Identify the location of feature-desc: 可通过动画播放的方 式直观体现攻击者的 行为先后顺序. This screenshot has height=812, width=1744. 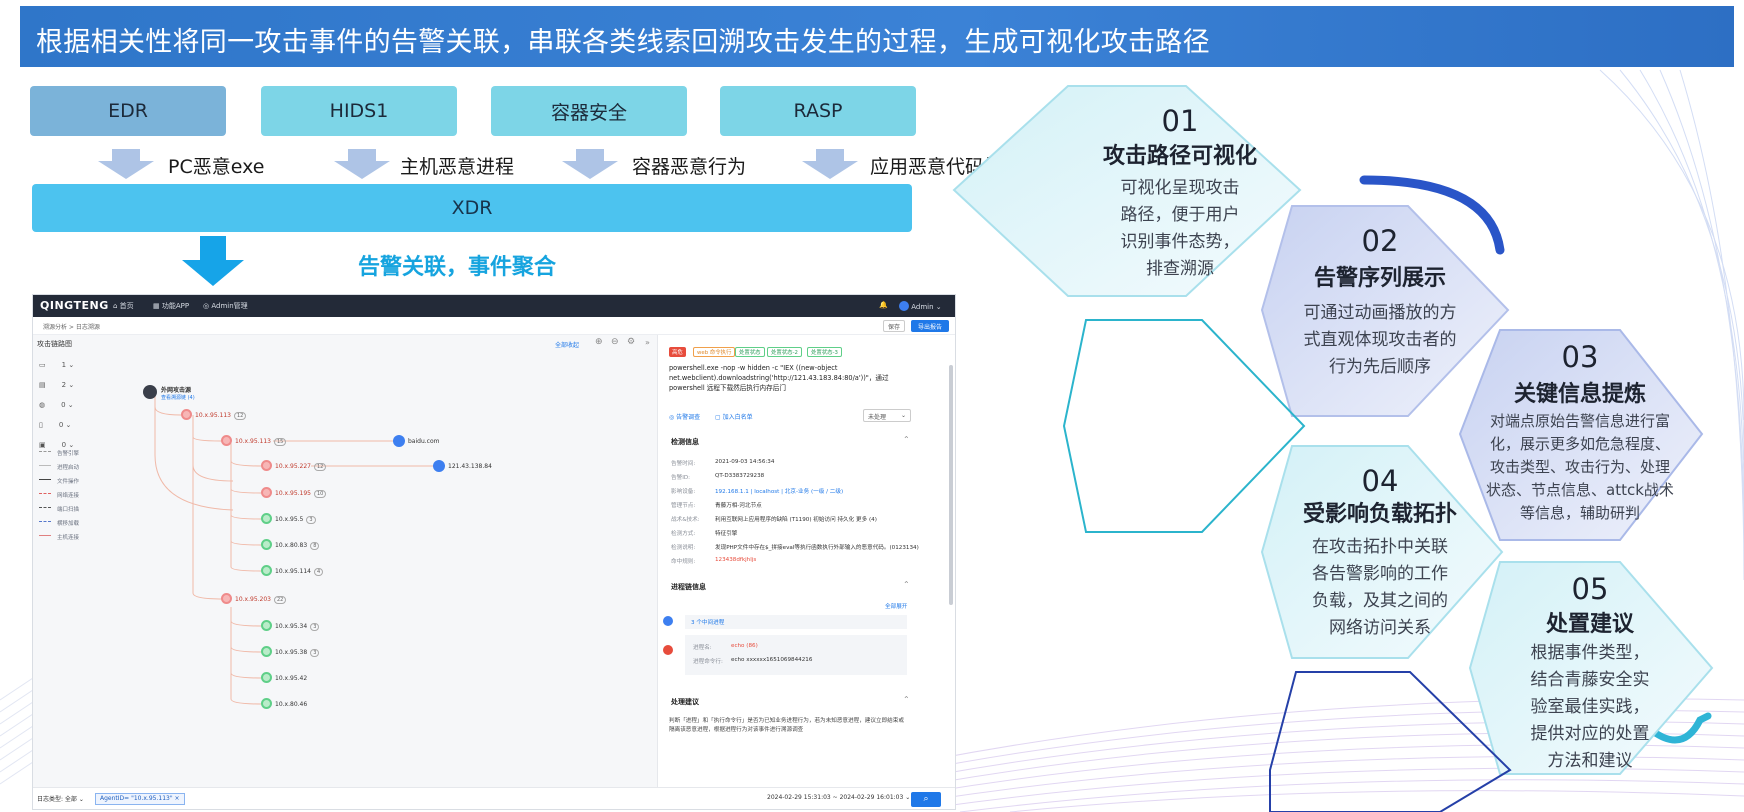
(1380, 340).